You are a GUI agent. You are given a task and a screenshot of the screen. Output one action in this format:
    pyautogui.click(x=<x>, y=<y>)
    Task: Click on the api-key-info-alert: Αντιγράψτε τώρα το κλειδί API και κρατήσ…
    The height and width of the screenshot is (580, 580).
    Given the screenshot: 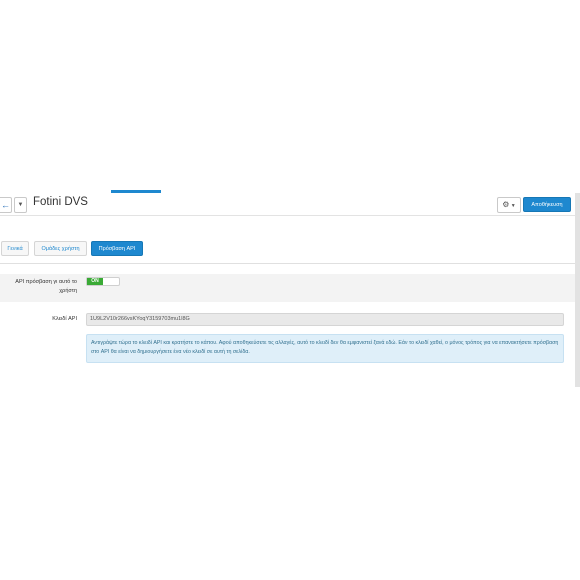 What is the action you would take?
    pyautogui.click(x=325, y=348)
    